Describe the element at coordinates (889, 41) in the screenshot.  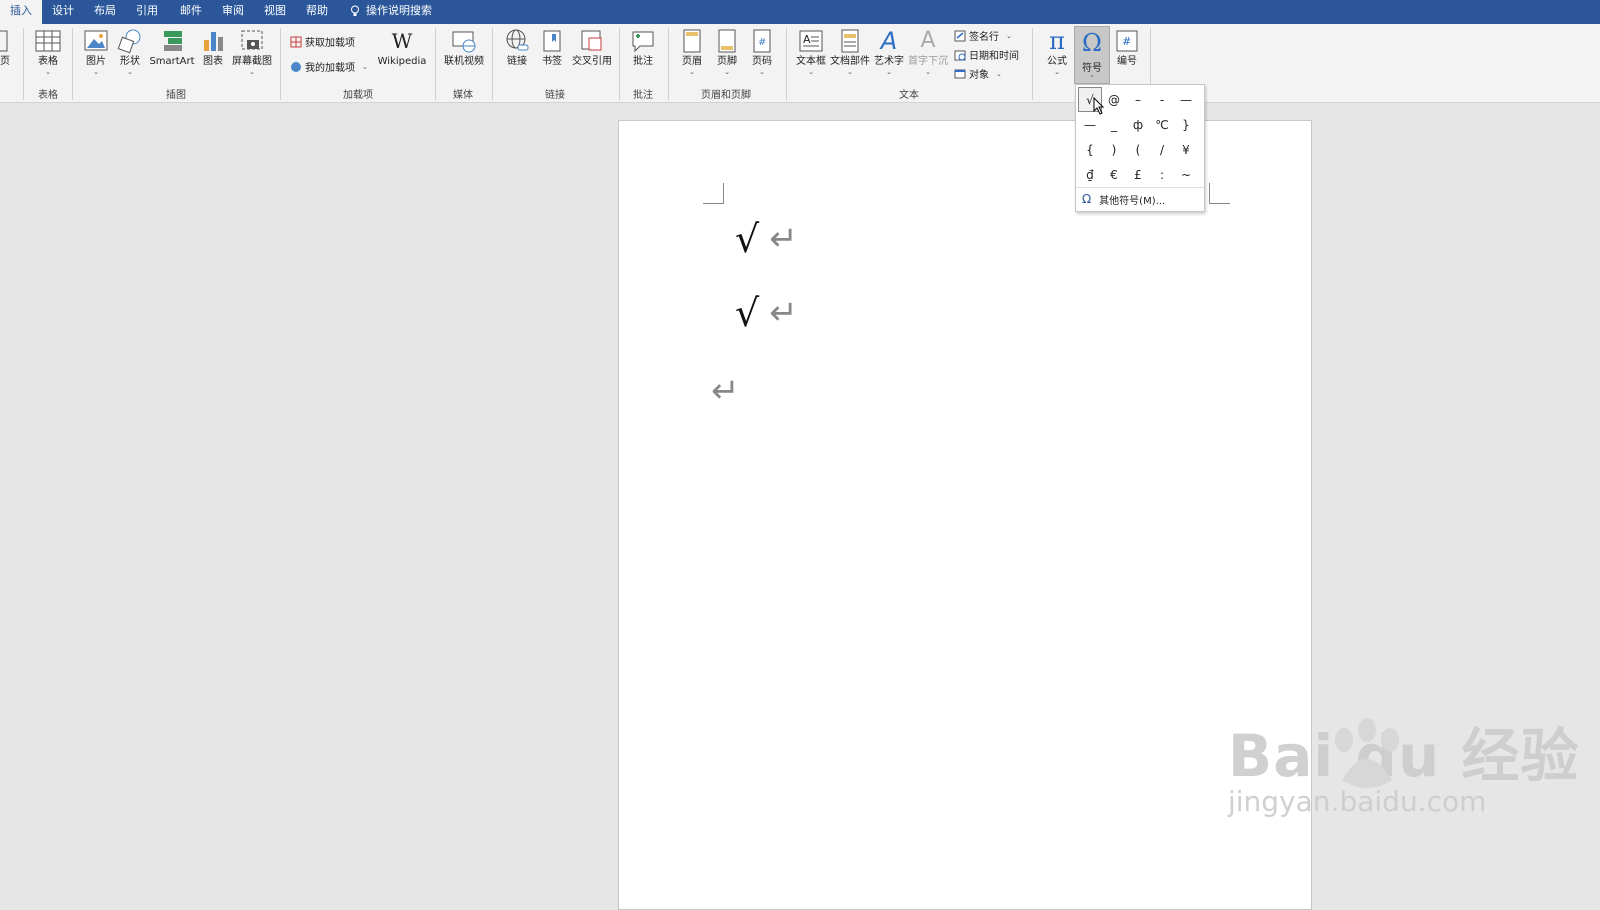
I see `wordart-icon: A` at that location.